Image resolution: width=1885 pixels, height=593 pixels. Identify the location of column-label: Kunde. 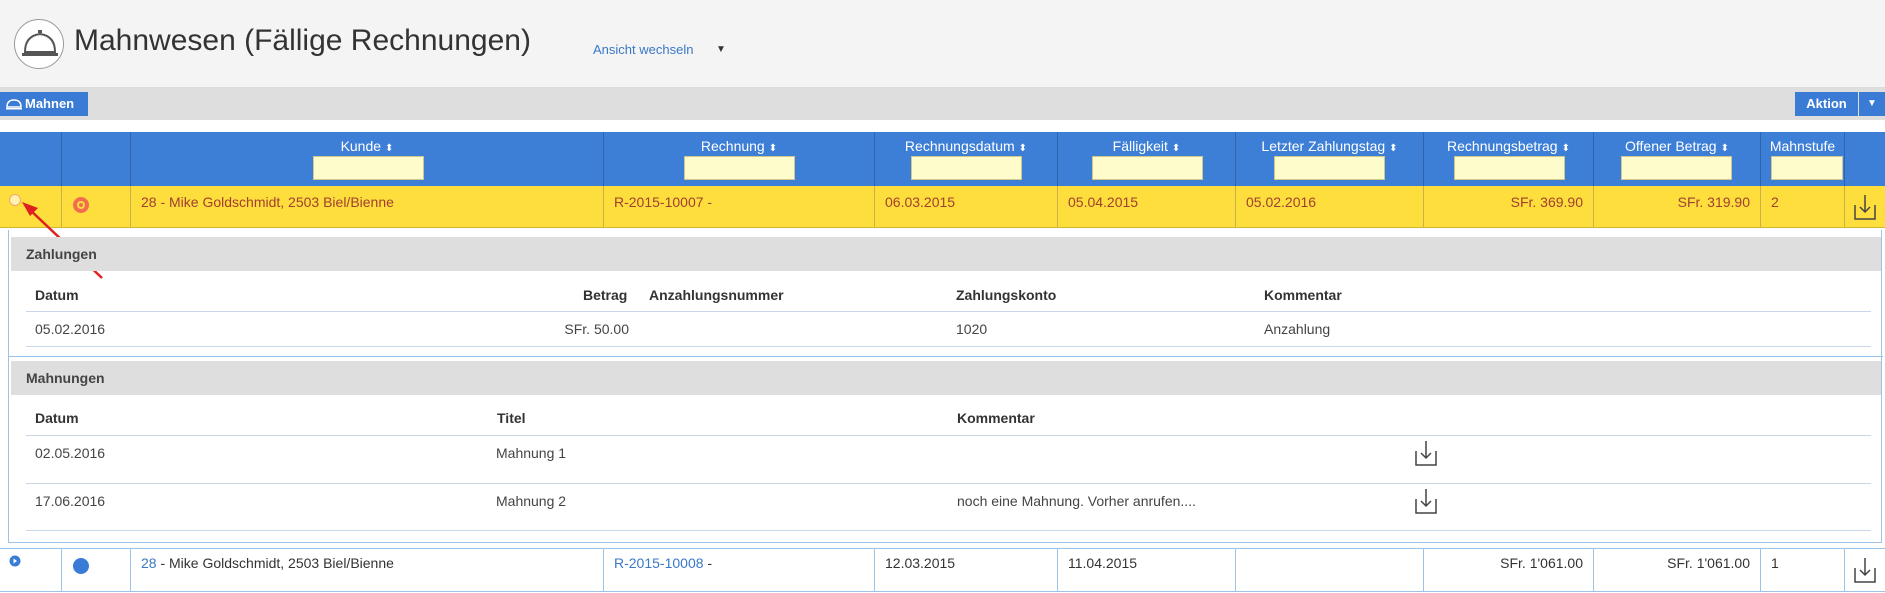
(361, 146).